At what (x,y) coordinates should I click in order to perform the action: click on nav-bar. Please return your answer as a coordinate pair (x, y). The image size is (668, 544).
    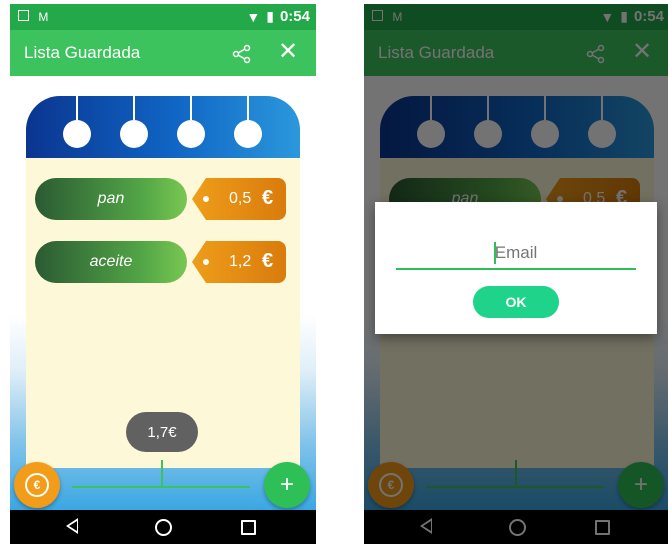
    Looking at the image, I should click on (163, 527).